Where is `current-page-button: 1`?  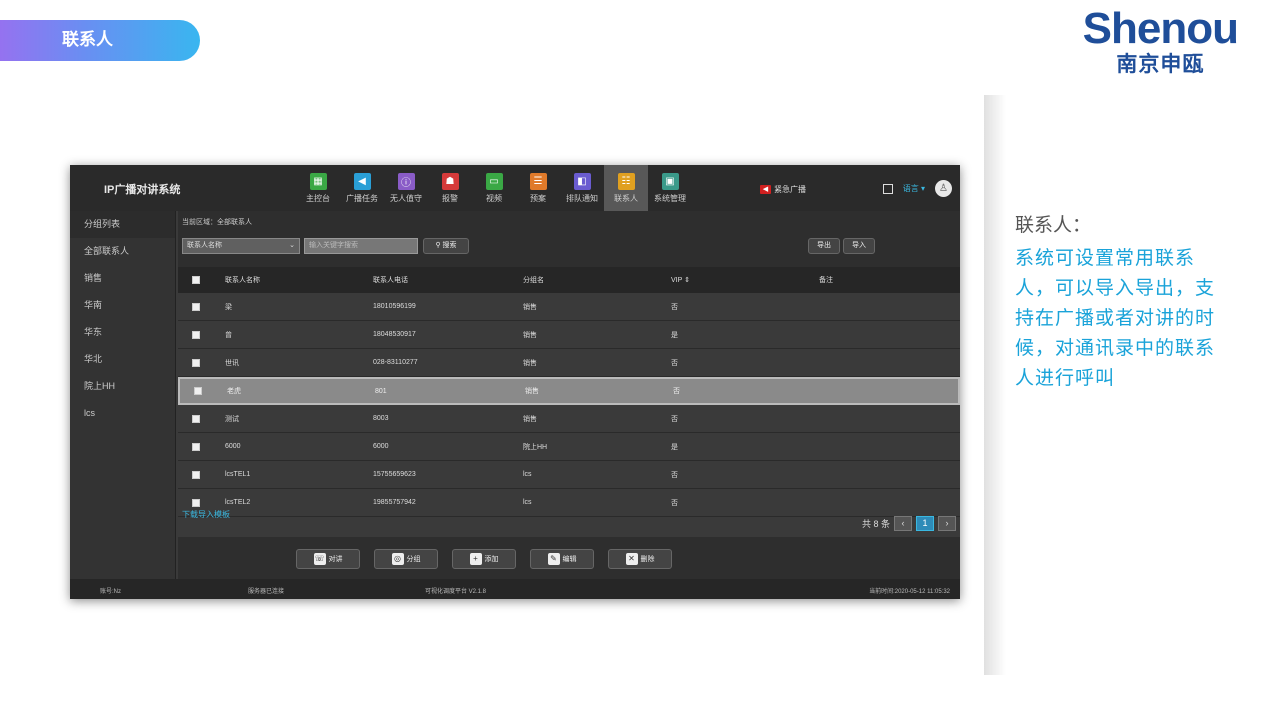
current-page-button: 1 is located at coordinates (925, 523).